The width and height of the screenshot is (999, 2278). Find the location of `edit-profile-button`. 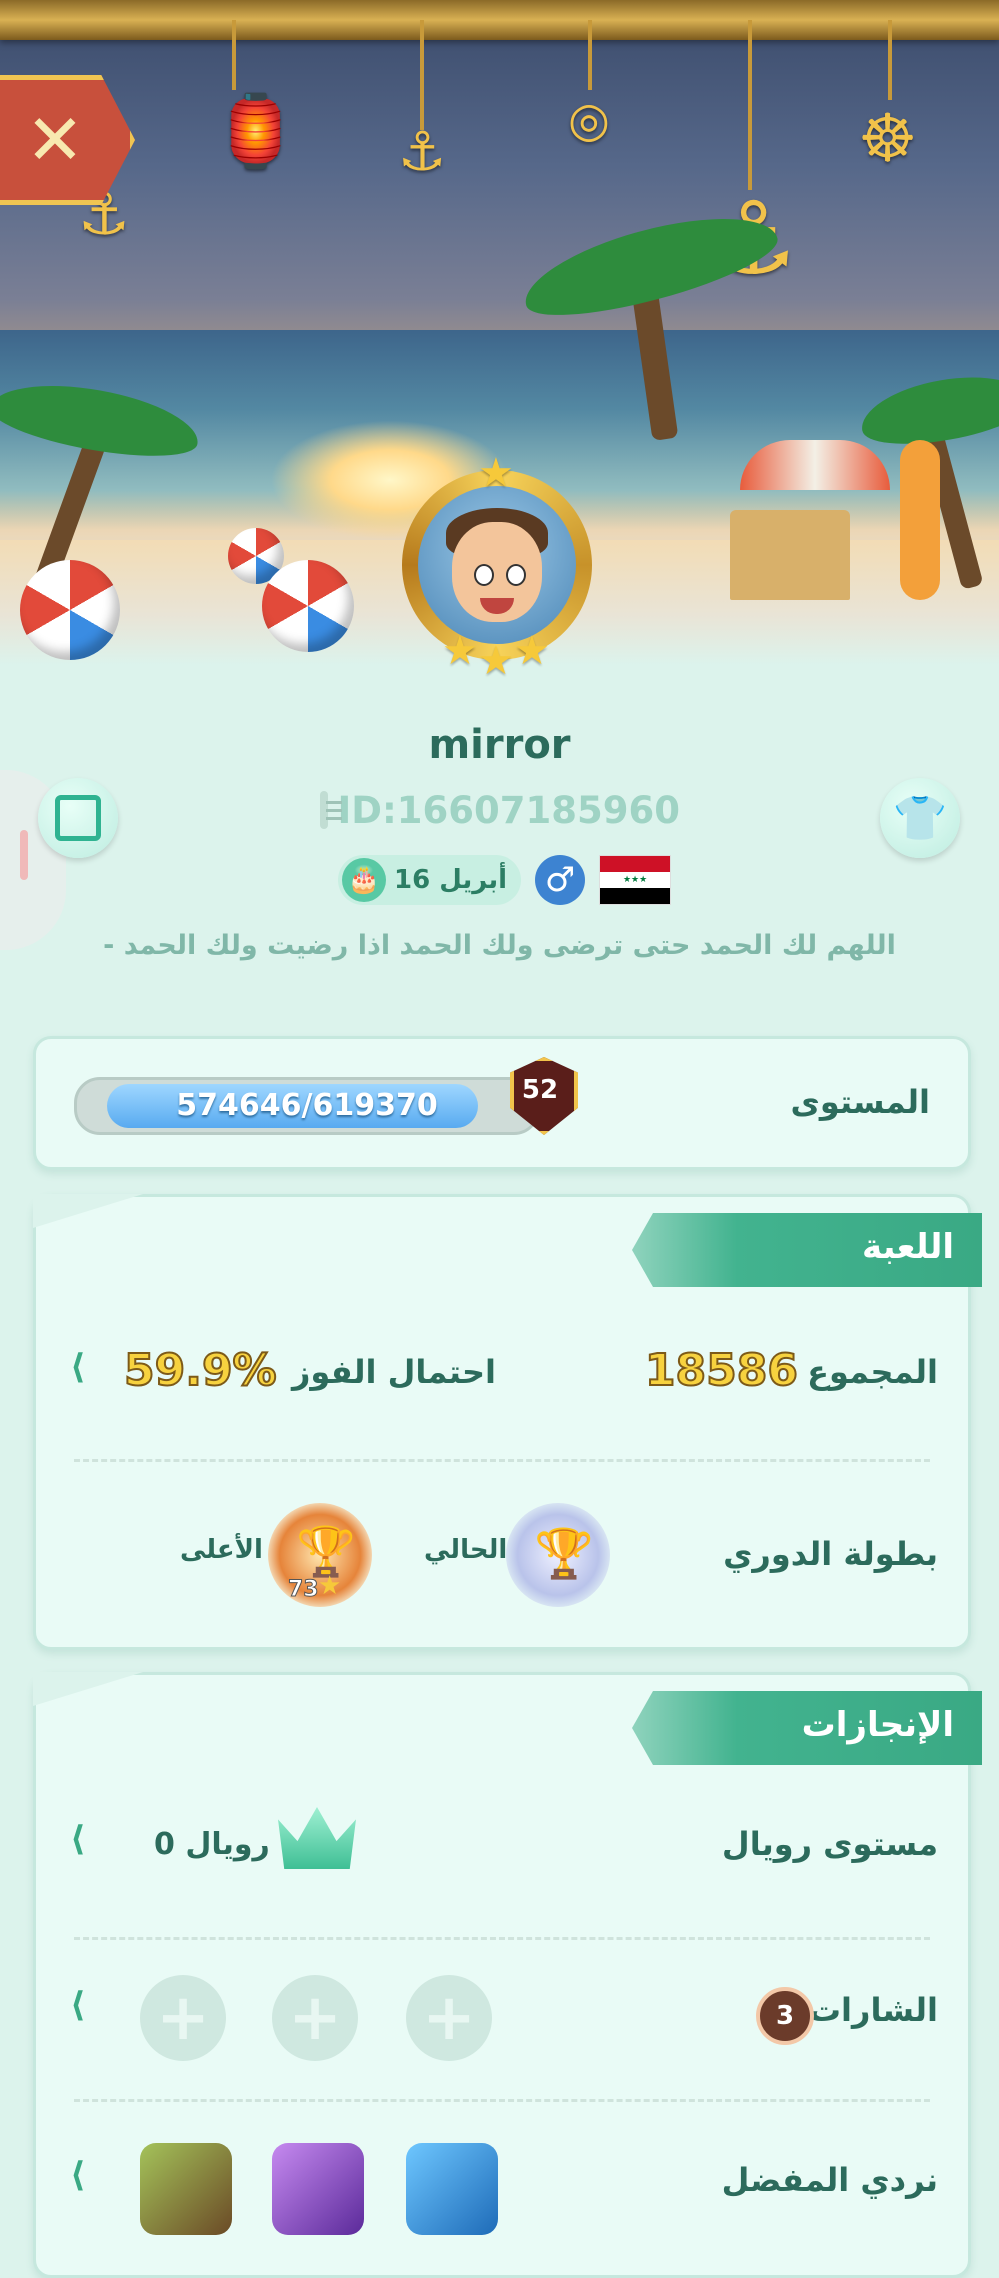

edit-profile-button is located at coordinates (78, 818).